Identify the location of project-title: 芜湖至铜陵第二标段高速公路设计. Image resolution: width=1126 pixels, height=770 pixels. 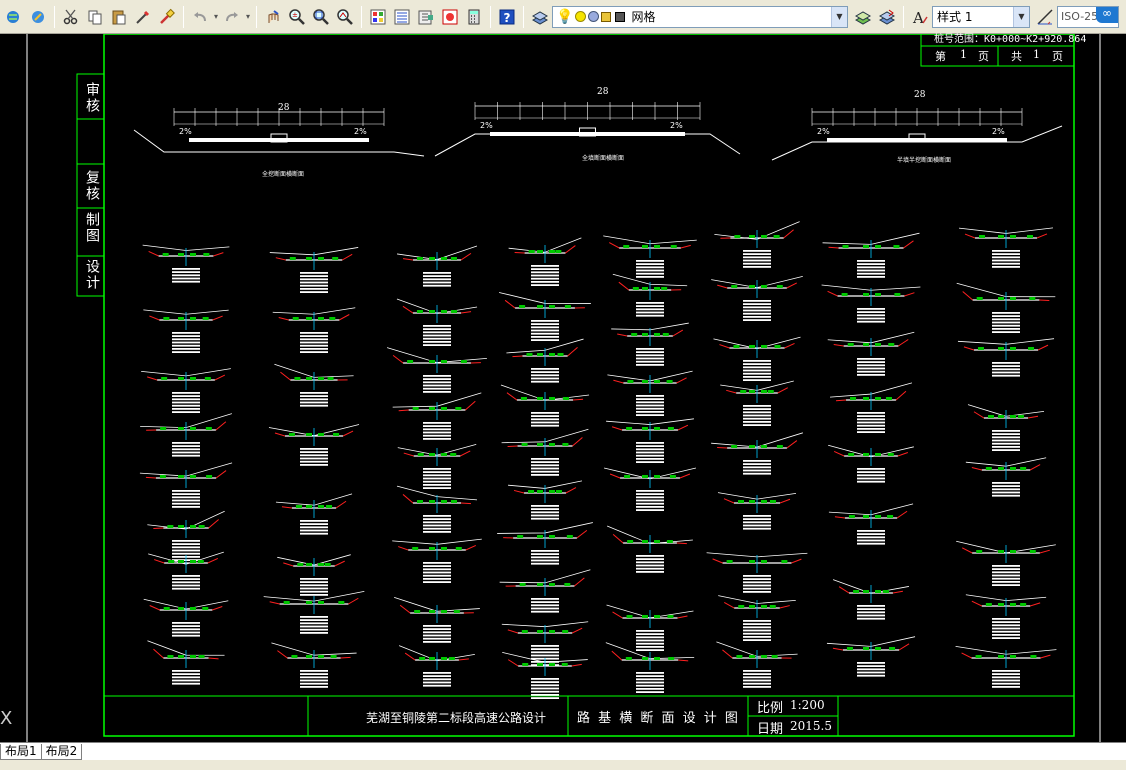
(456, 718).